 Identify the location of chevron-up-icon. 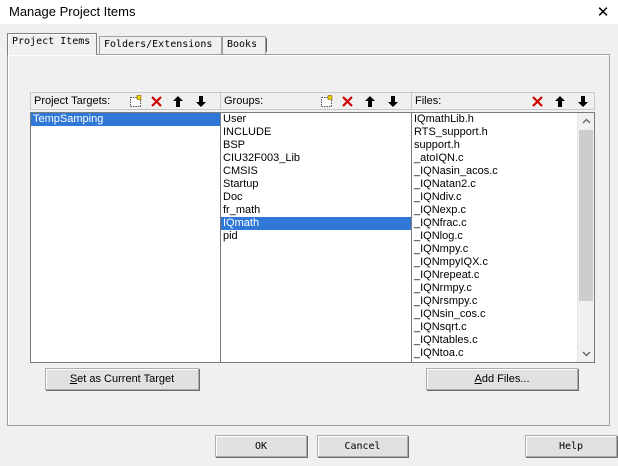
(586, 121).